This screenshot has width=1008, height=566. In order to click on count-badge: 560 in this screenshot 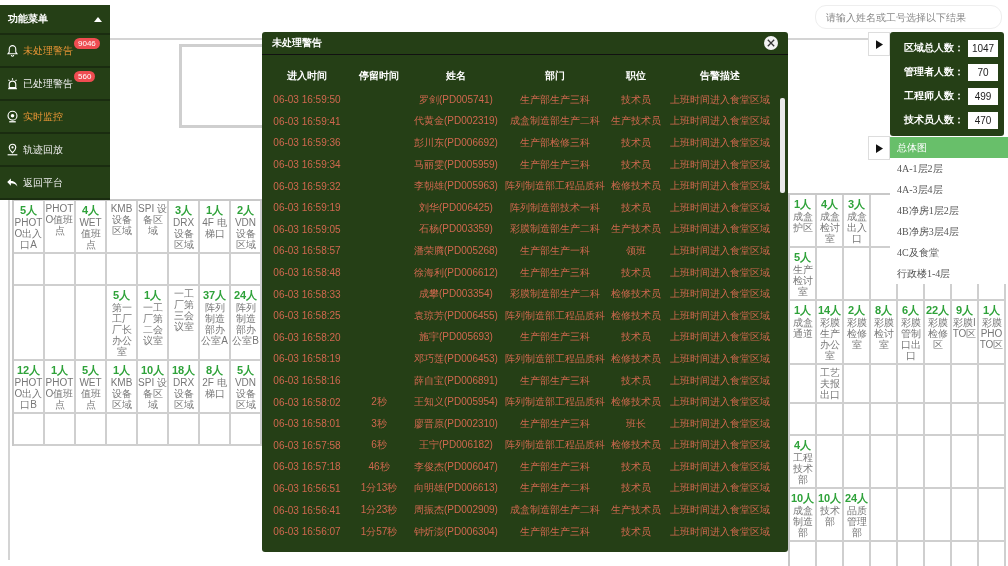, I will do `click(85, 76)`.